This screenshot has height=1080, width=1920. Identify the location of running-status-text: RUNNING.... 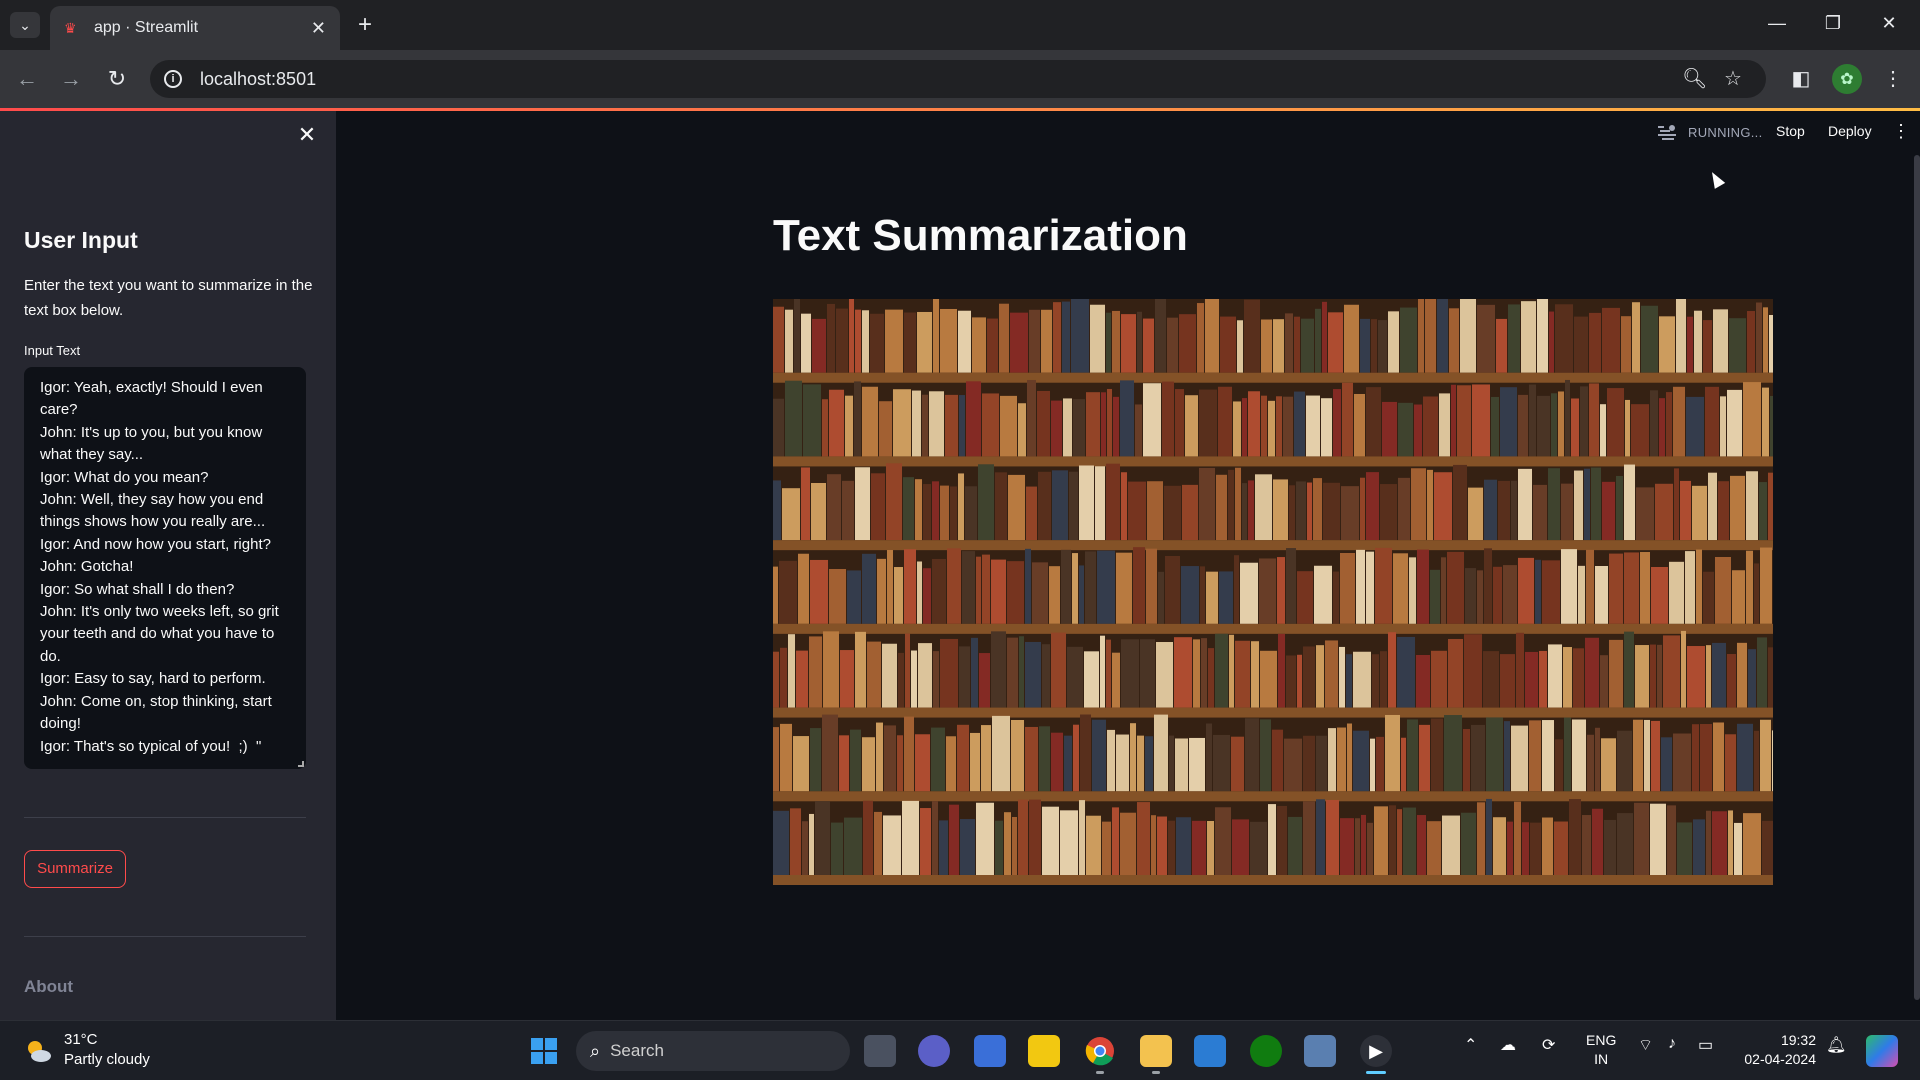
(1725, 132).